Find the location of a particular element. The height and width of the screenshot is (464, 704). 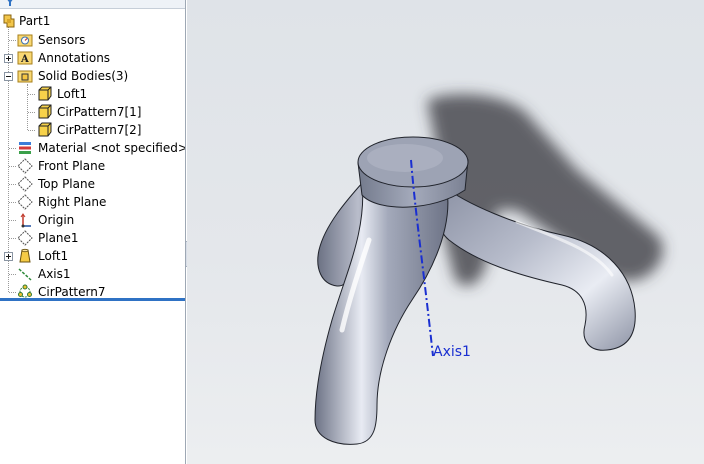

tree-item-label: Axis1 is located at coordinates (54, 274).